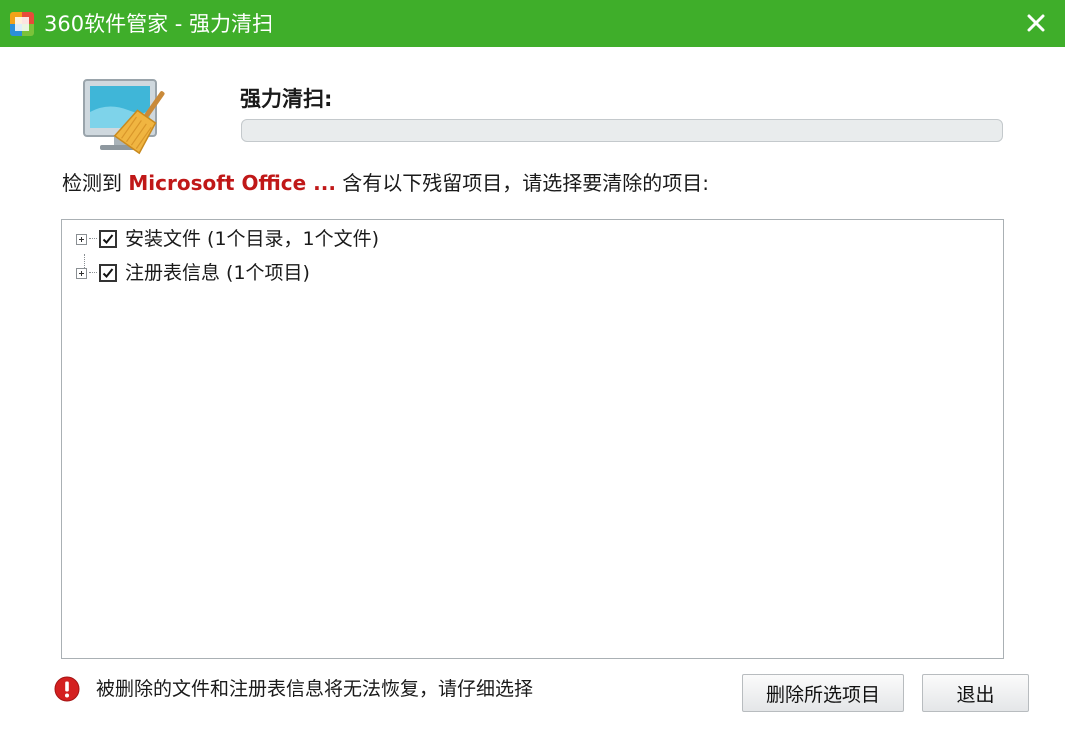  What do you see at coordinates (823, 693) in the screenshot?
I see `delete-selected-button: 删除所选项目` at bounding box center [823, 693].